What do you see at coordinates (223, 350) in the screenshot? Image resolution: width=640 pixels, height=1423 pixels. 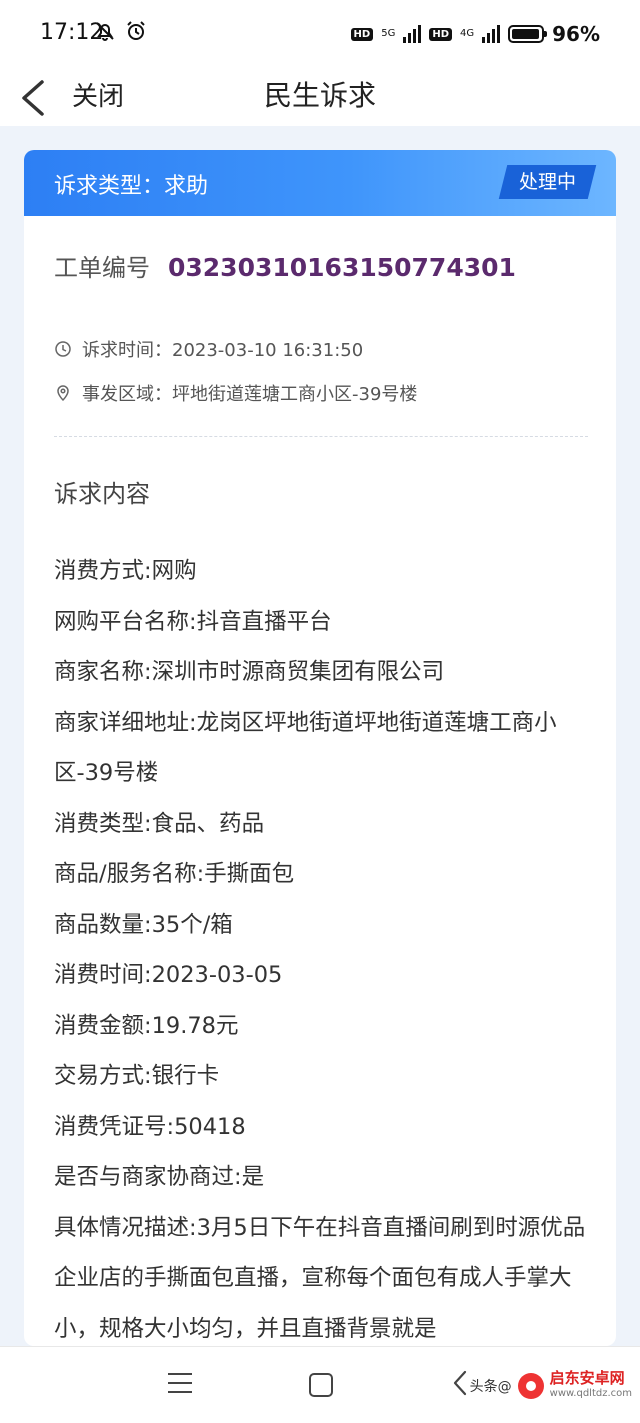 I see `appeal-time: 诉求时间：2023-03-10 16:31:50` at bounding box center [223, 350].